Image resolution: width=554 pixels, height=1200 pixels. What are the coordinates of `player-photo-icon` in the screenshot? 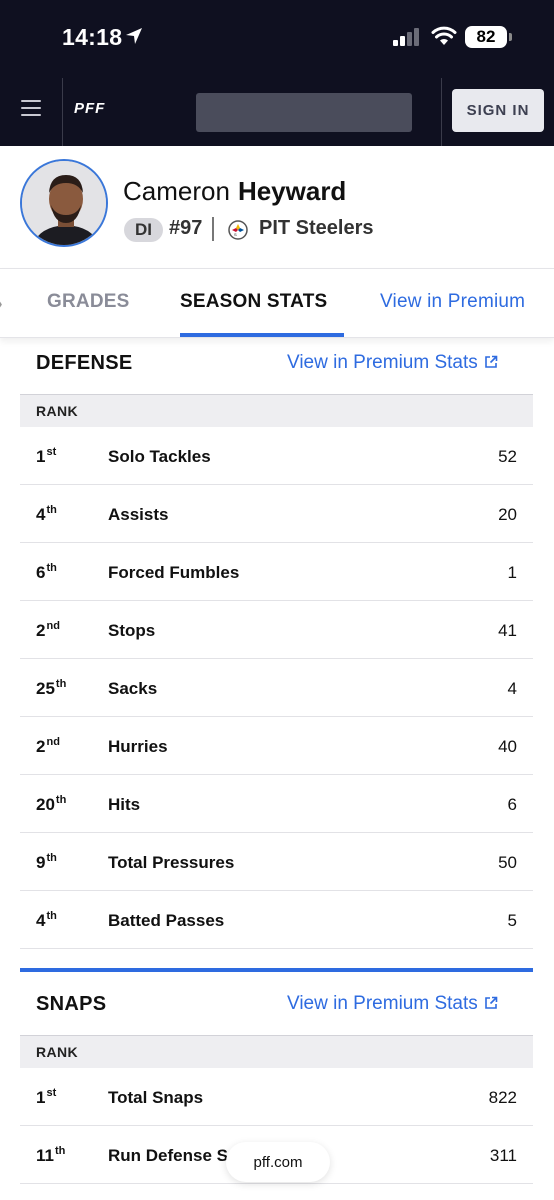 It's located at (64, 203).